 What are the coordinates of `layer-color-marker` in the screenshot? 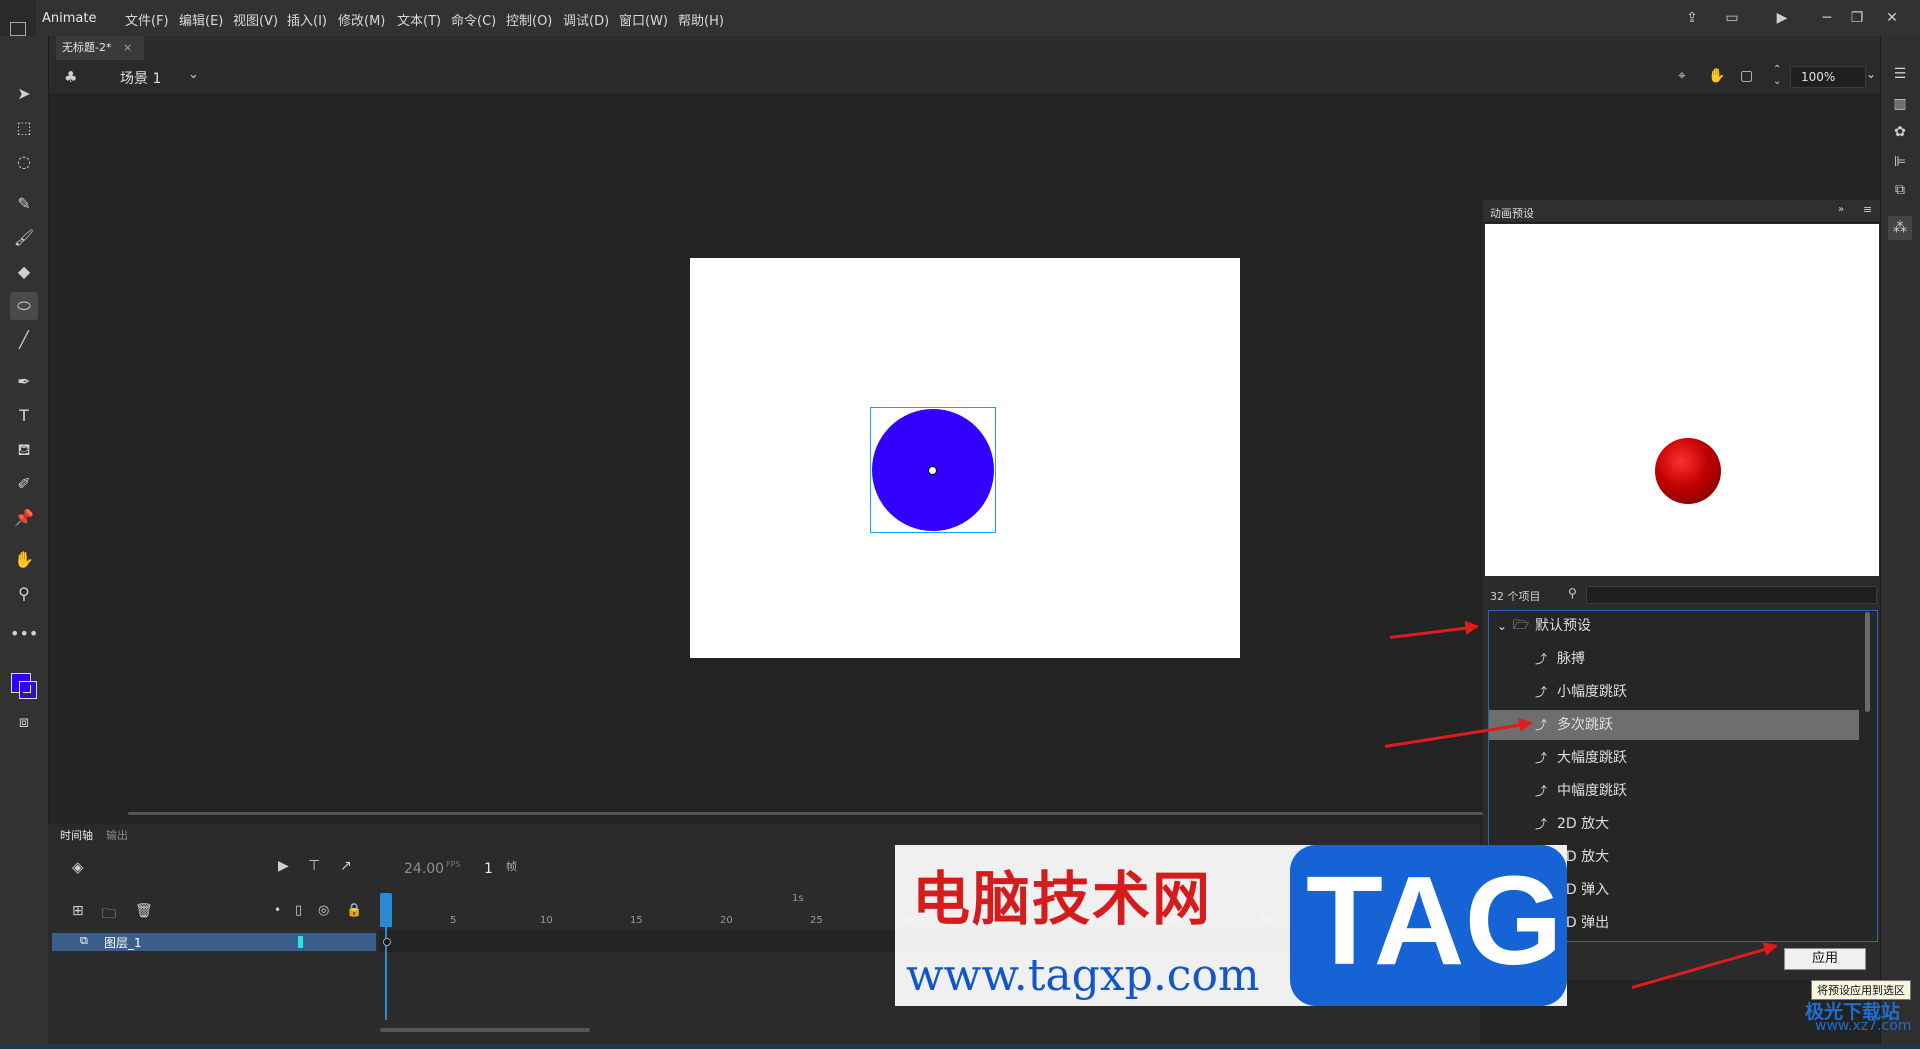 It's located at (300, 942).